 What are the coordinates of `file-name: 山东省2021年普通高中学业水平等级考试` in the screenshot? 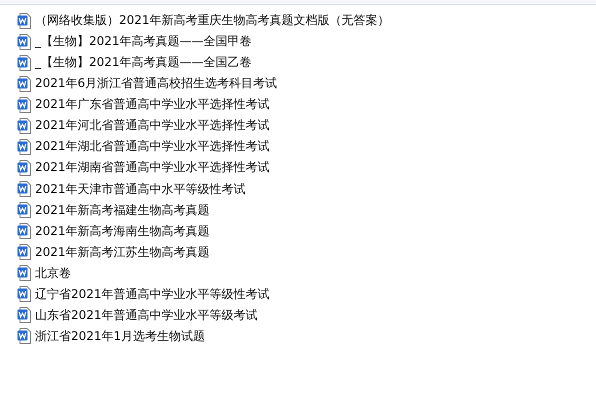 It's located at (146, 315).